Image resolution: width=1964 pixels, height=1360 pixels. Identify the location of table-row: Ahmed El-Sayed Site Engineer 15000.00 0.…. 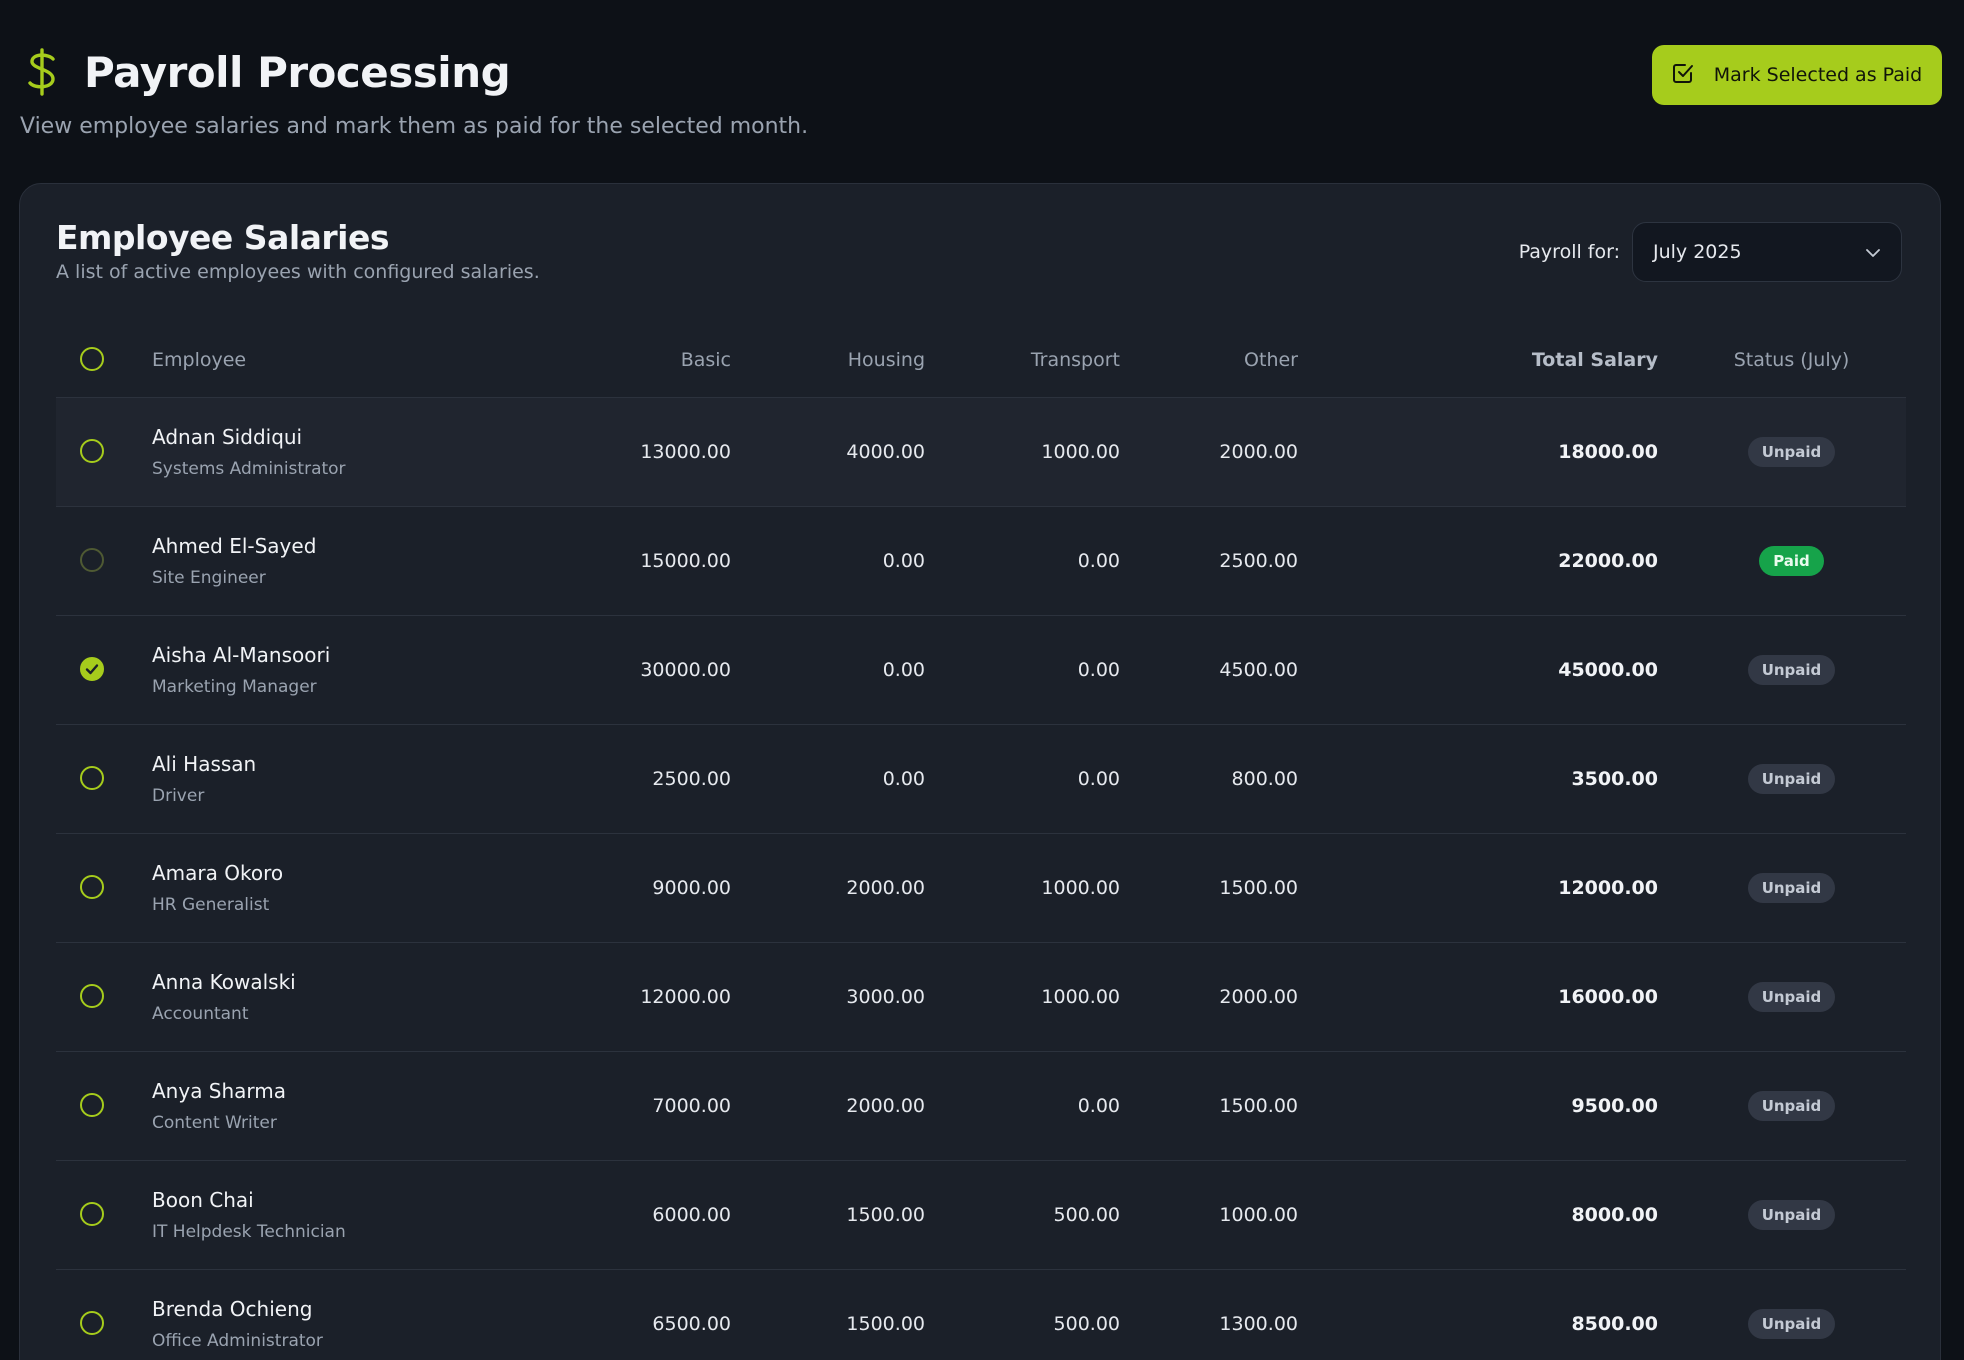
(981, 561).